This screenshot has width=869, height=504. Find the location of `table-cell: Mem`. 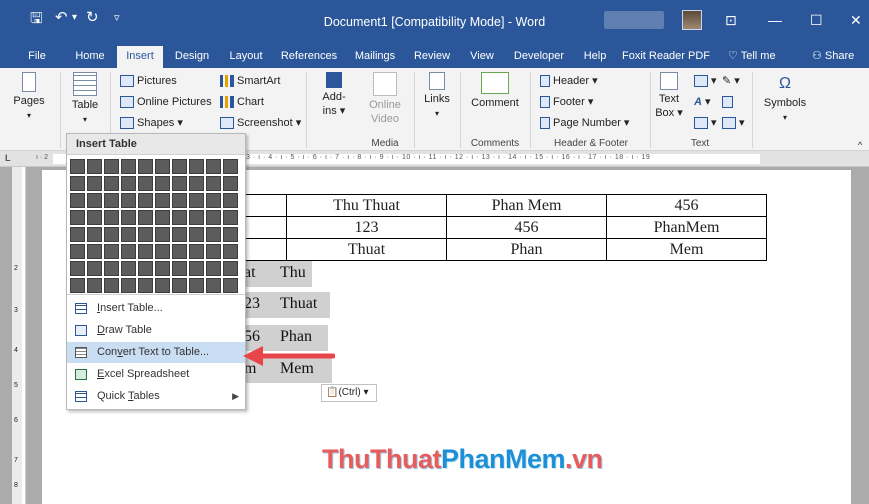

table-cell: Mem is located at coordinates (686, 249).